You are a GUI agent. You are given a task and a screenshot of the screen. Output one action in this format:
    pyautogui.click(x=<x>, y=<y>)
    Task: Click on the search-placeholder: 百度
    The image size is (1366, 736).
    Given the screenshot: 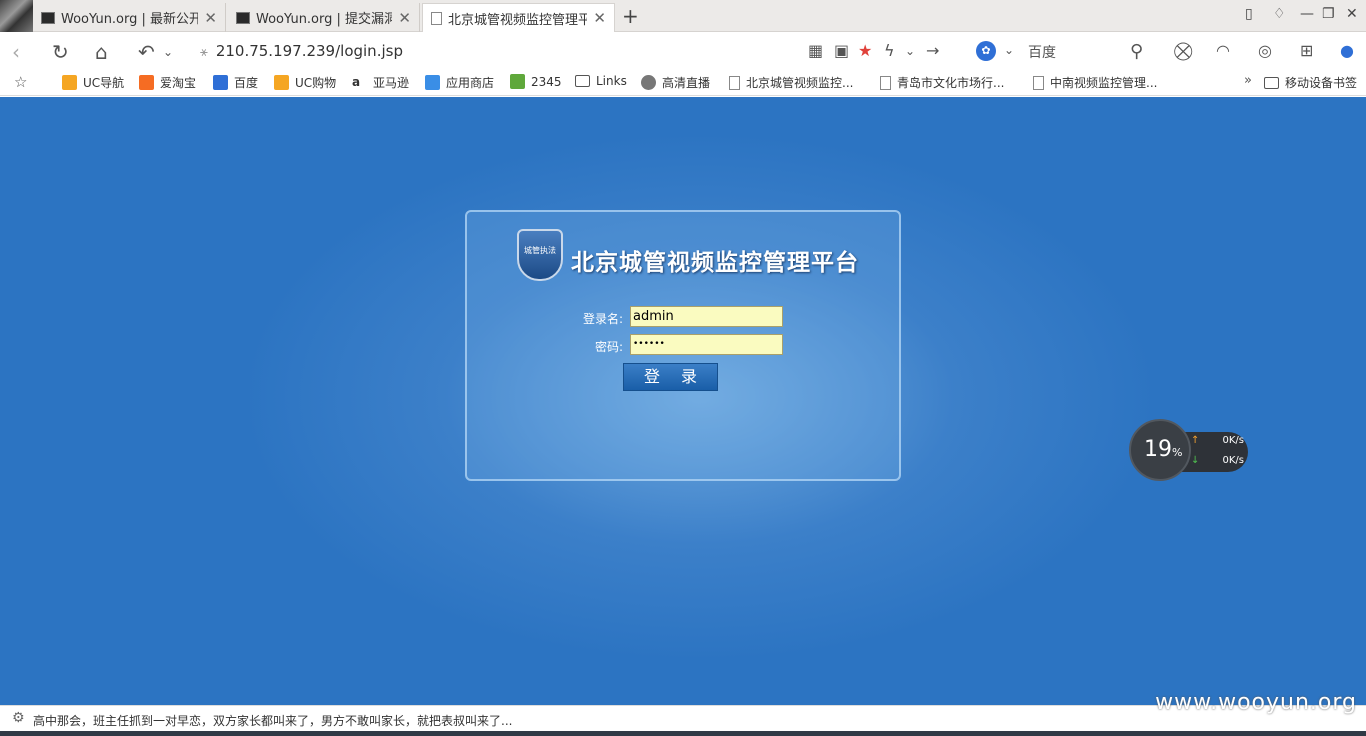 What is the action you would take?
    pyautogui.click(x=1042, y=53)
    